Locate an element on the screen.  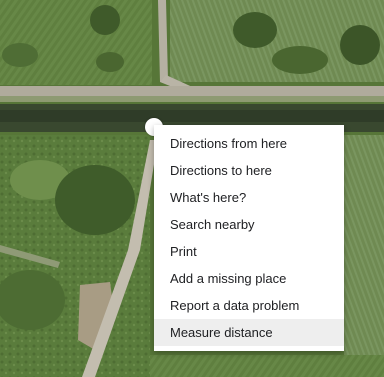
menu-item-report-data-problem: Report a data problem is located at coordinates (249, 305).